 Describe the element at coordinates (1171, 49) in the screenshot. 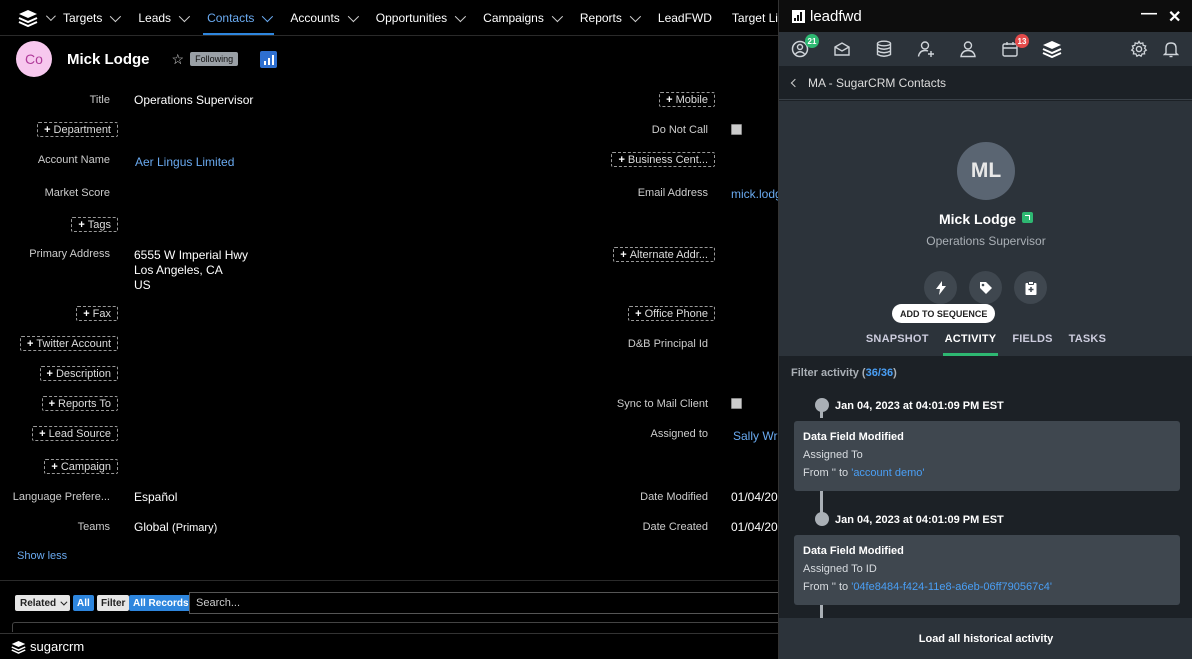

I see `bell-icon` at that location.